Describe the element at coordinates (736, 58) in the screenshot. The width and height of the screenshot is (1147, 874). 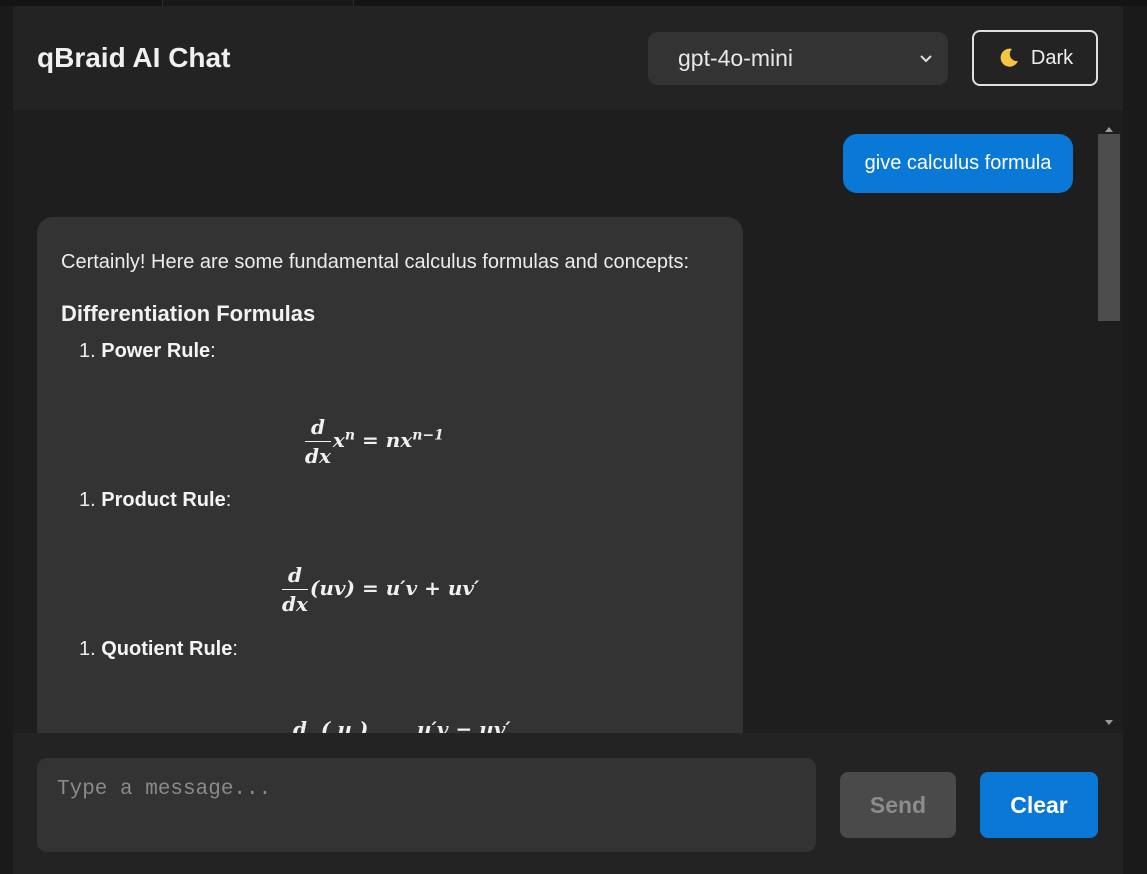
I see `model-select-value: gpt-4o-mini` at that location.